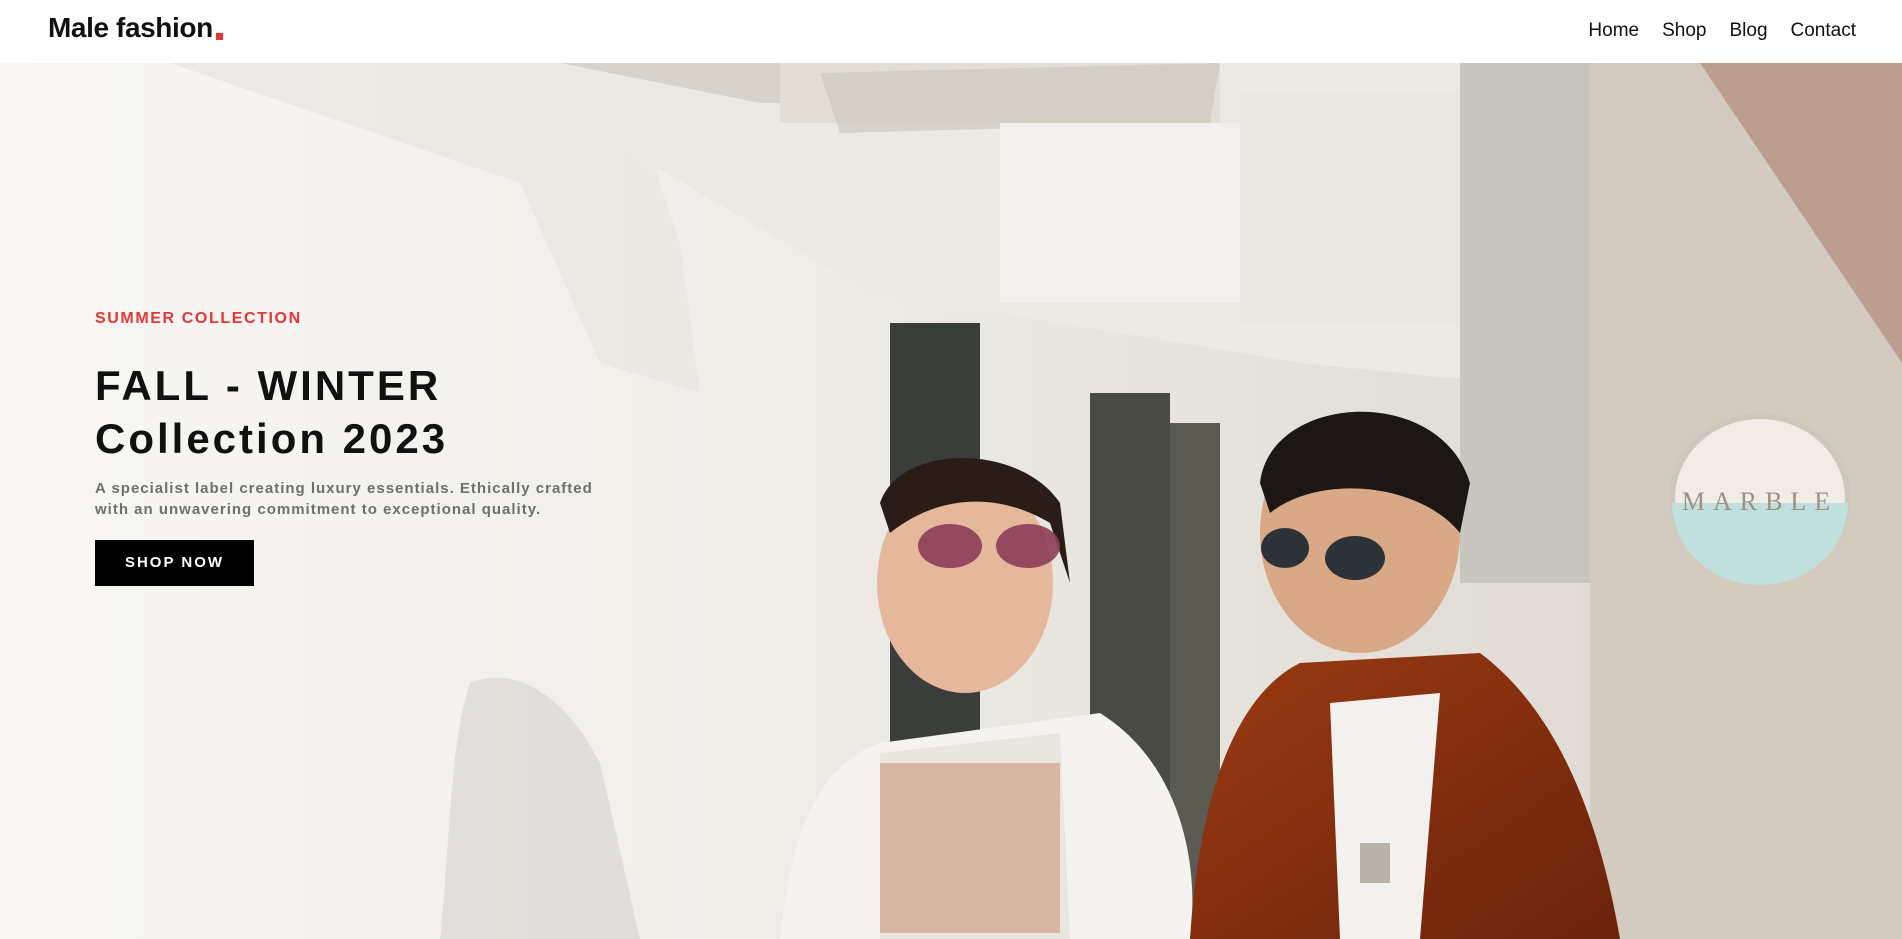 The image size is (1902, 939). What do you see at coordinates (951, 31) in the screenshot?
I see `site-header: Male fashion Home Shop Blog Contact` at bounding box center [951, 31].